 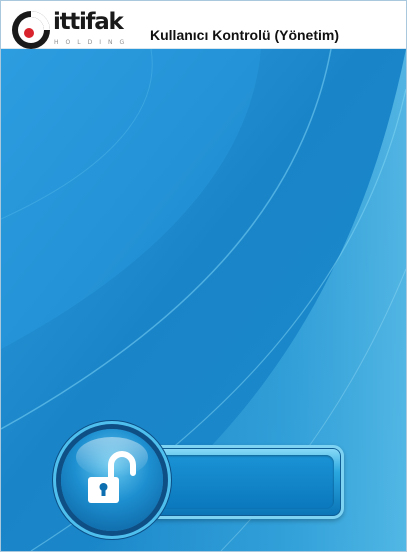 I want to click on password-input, so click(x=241, y=482).